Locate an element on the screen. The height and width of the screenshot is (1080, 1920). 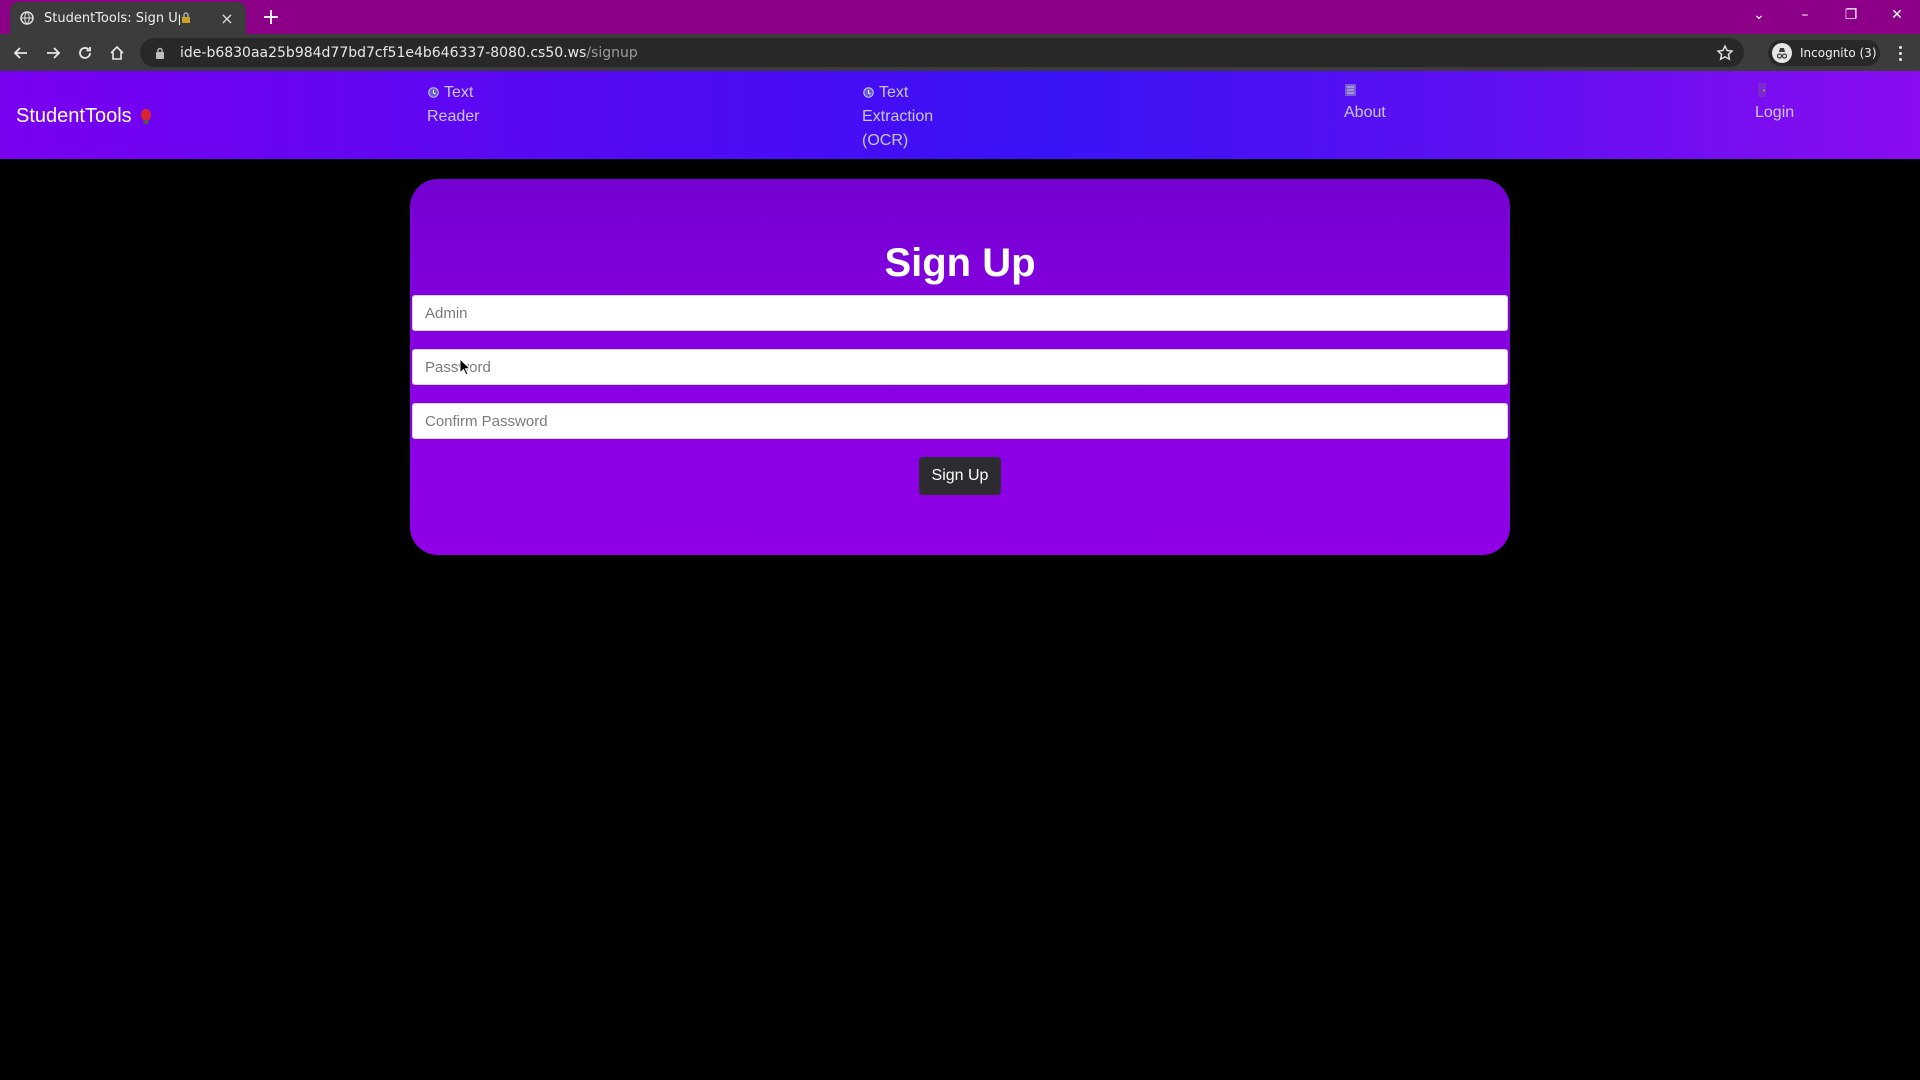
door-icon is located at coordinates (1762, 90).